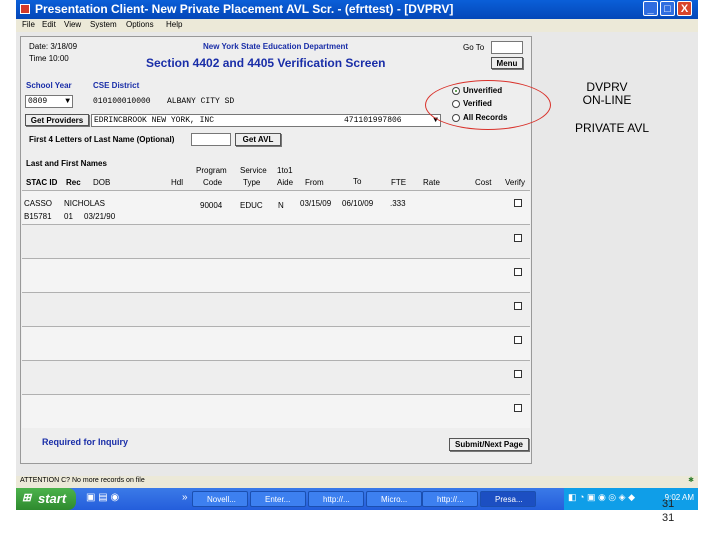 This screenshot has width=720, height=540. What do you see at coordinates (483, 182) in the screenshot?
I see `col-cost: Cost` at bounding box center [483, 182].